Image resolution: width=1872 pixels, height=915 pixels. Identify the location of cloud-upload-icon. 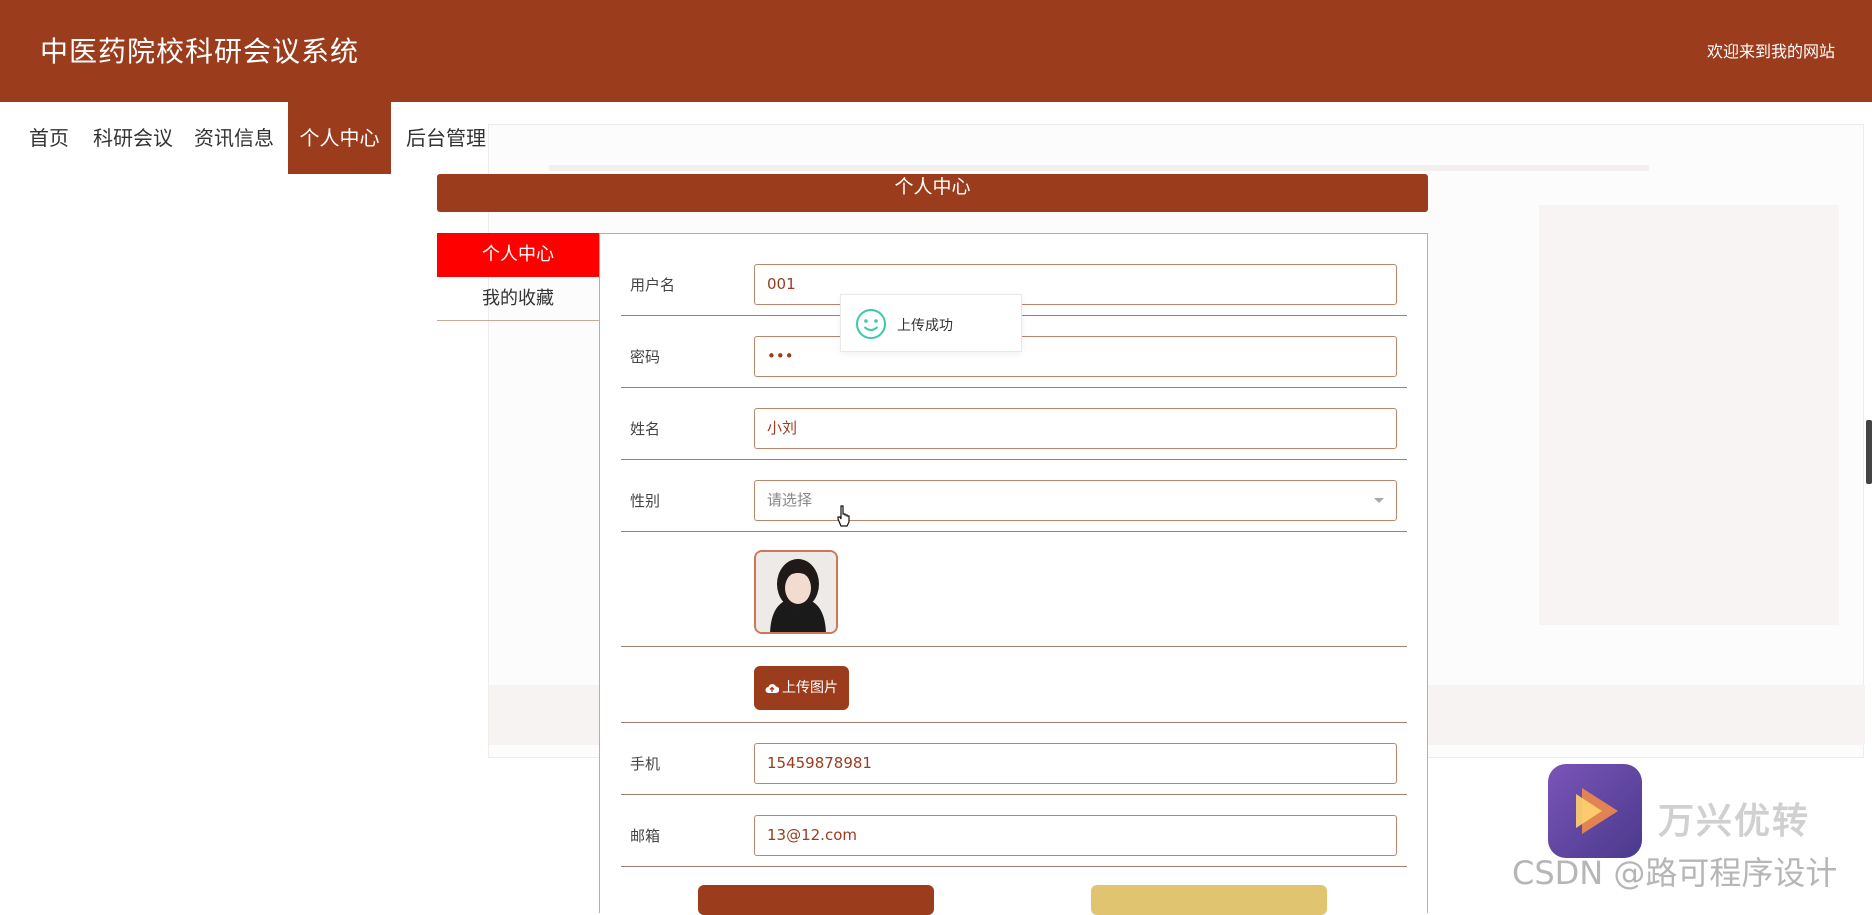
(772, 688).